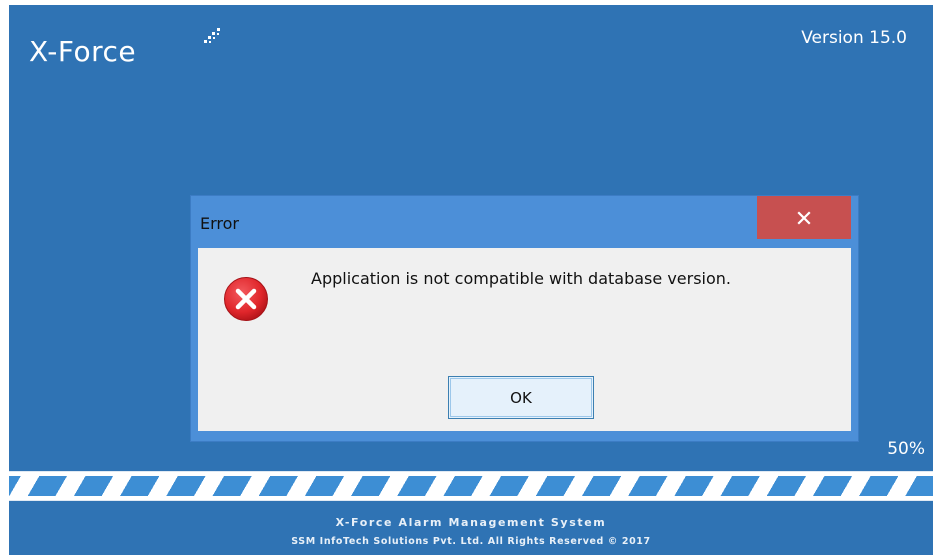 This screenshot has width=933, height=555. What do you see at coordinates (83, 51) in the screenshot?
I see `app-title: X-Force` at bounding box center [83, 51].